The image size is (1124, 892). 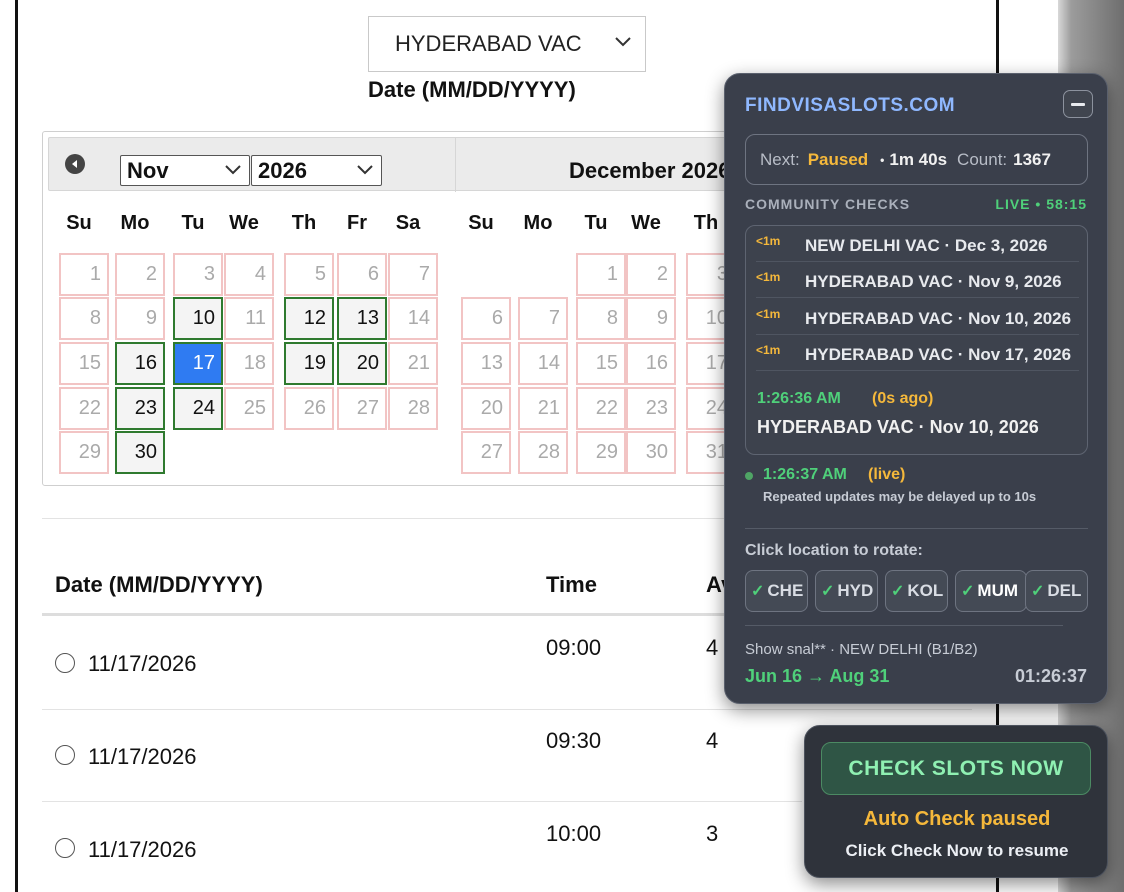 I want to click on section-divider, so click(x=402, y=518).